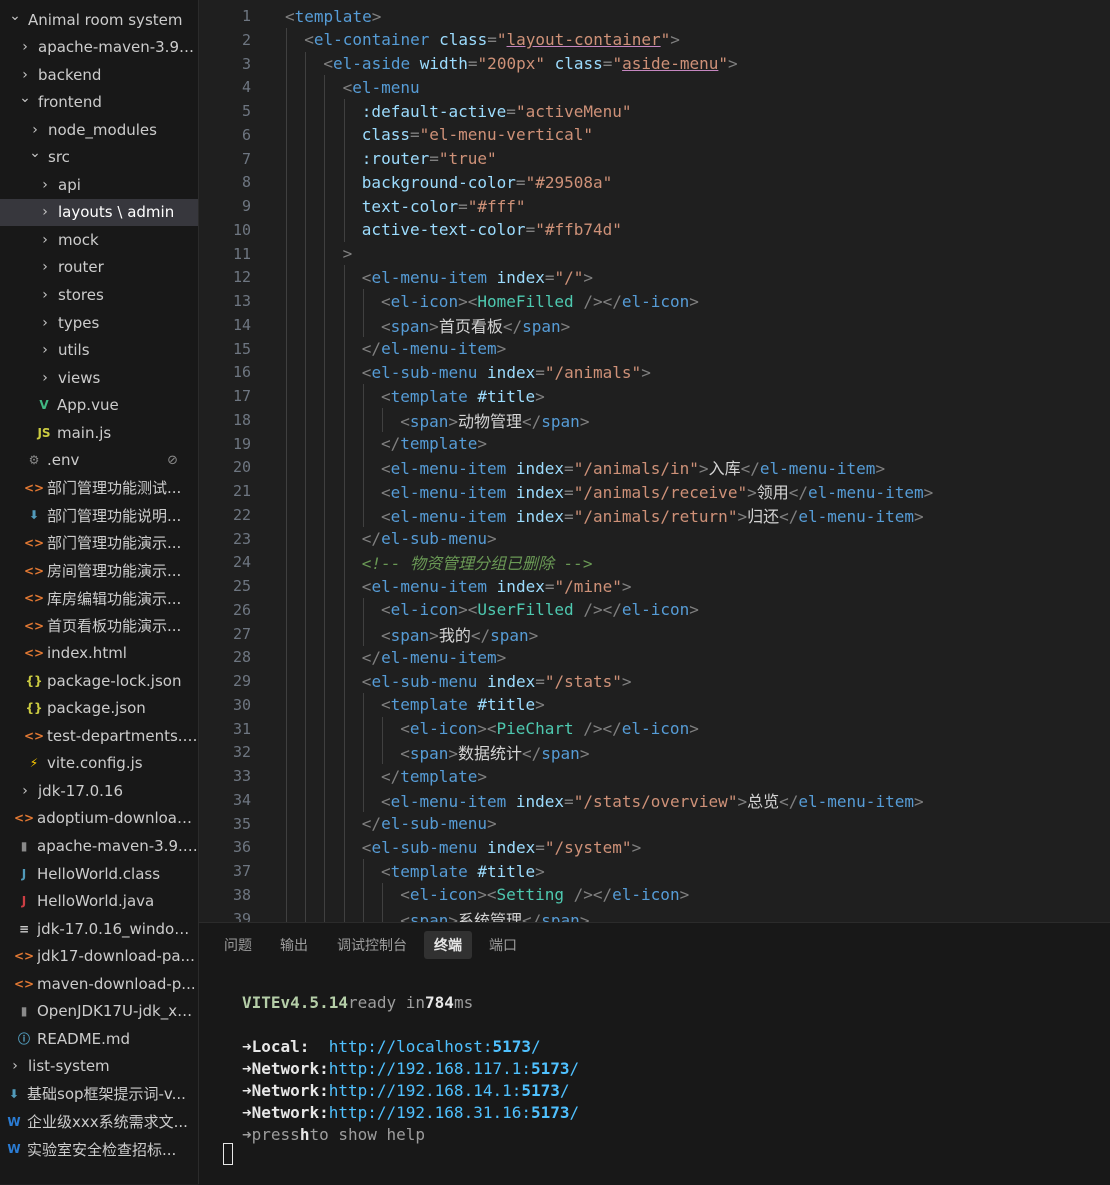  What do you see at coordinates (654, 562) in the screenshot?
I see `code-line: 24 <!-- 物资管理分组已删除 -->` at bounding box center [654, 562].